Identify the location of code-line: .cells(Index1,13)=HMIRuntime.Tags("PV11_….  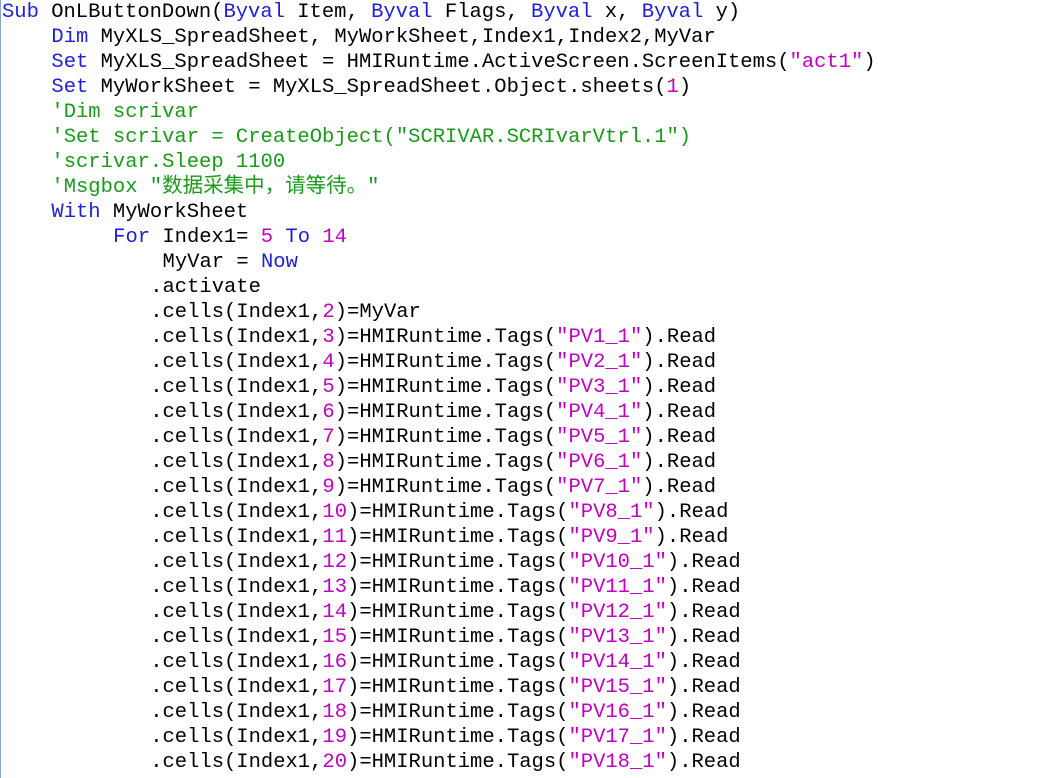
(522, 587).